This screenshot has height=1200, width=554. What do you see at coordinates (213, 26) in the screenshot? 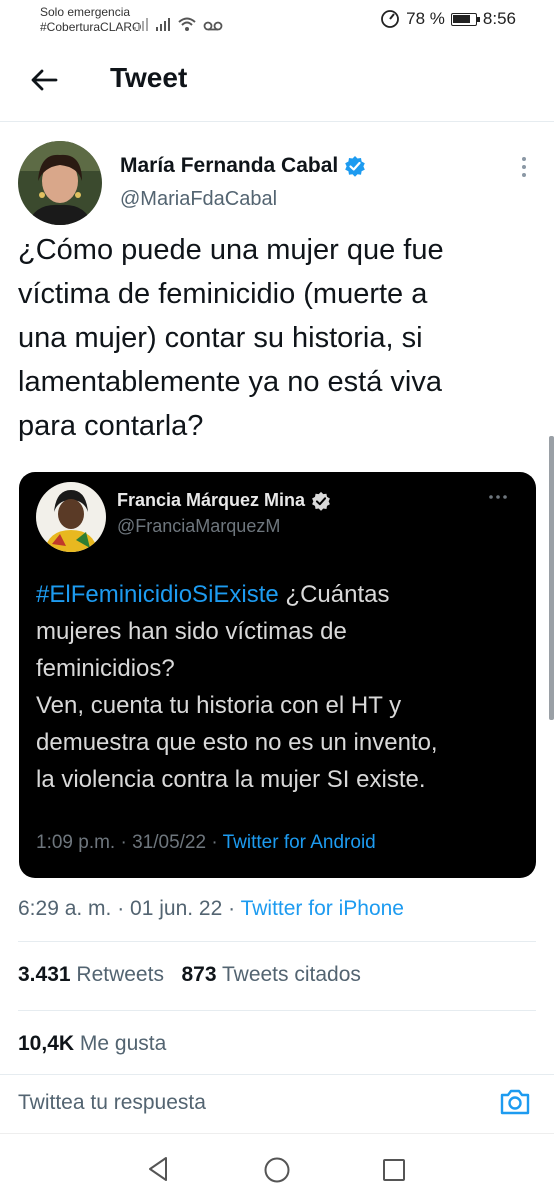
I see `voicemail-icon` at bounding box center [213, 26].